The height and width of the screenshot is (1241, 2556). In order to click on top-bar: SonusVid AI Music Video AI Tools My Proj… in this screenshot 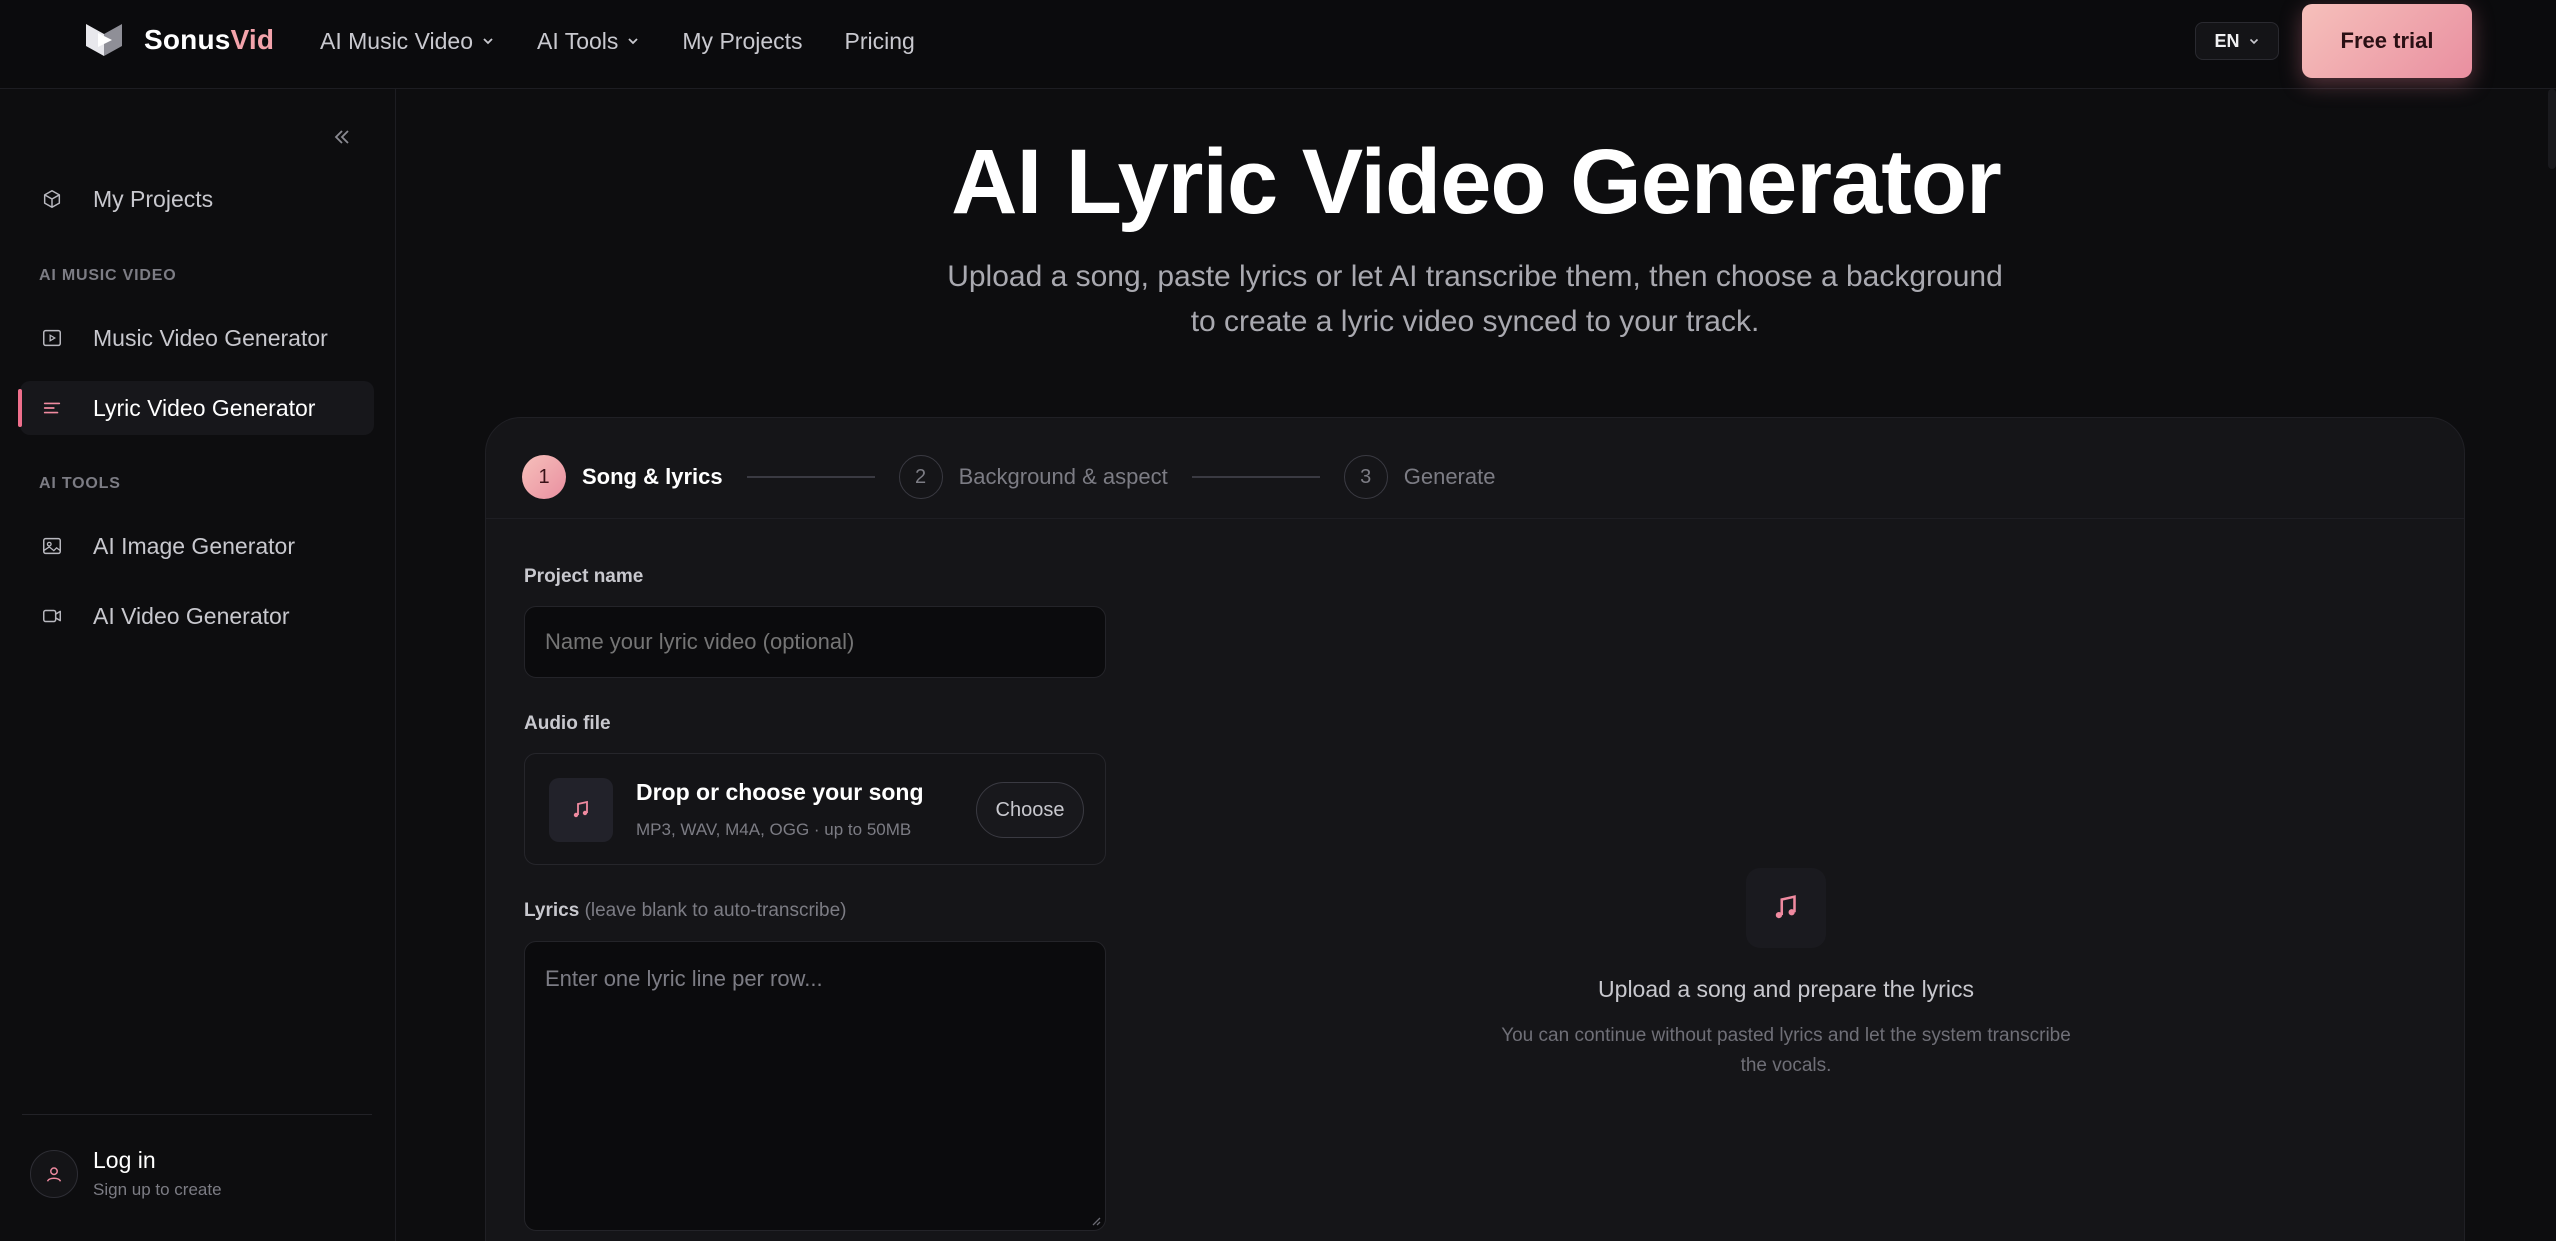, I will do `click(1278, 44)`.